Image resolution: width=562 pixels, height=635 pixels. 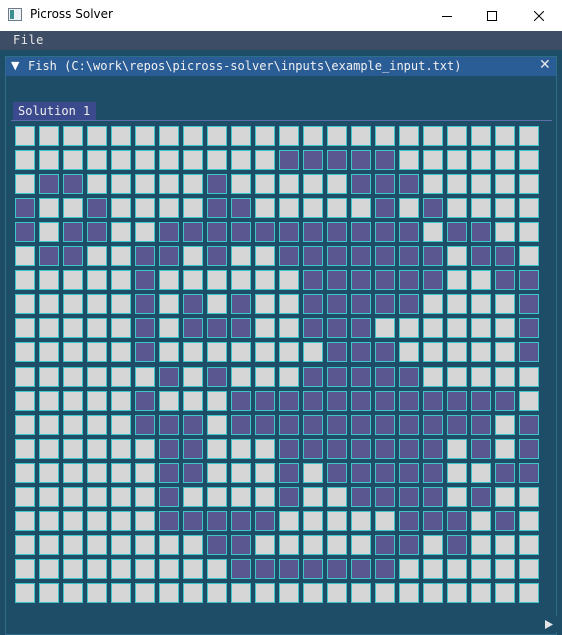 What do you see at coordinates (492, 15) in the screenshot?
I see `maximize-button` at bounding box center [492, 15].